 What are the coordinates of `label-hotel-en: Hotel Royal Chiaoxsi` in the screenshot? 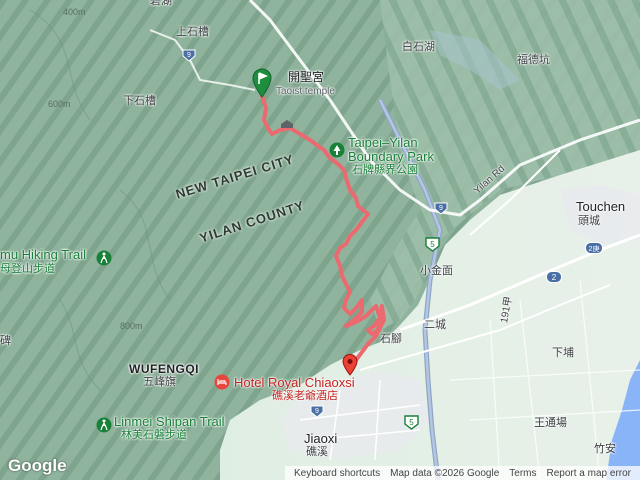 It's located at (294, 382).